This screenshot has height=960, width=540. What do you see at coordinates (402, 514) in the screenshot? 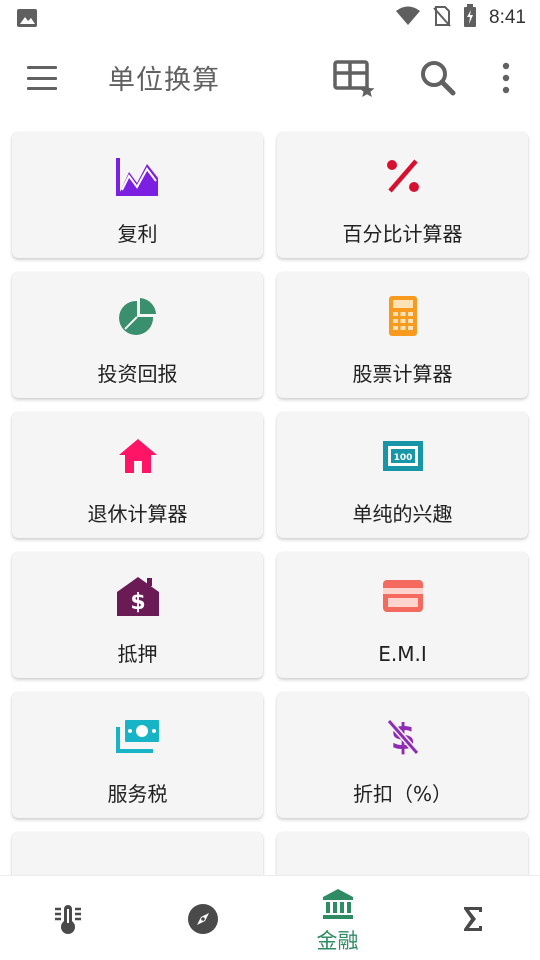
I see `card-label: 单纯的兴趣` at bounding box center [402, 514].